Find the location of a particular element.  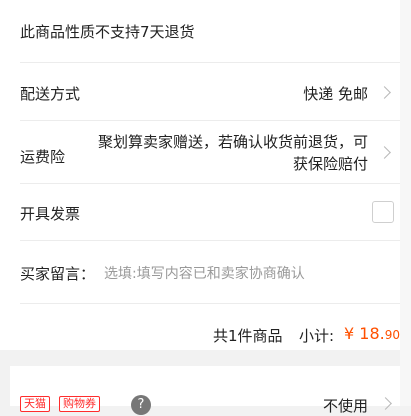

help-icon: ? is located at coordinates (141, 405).